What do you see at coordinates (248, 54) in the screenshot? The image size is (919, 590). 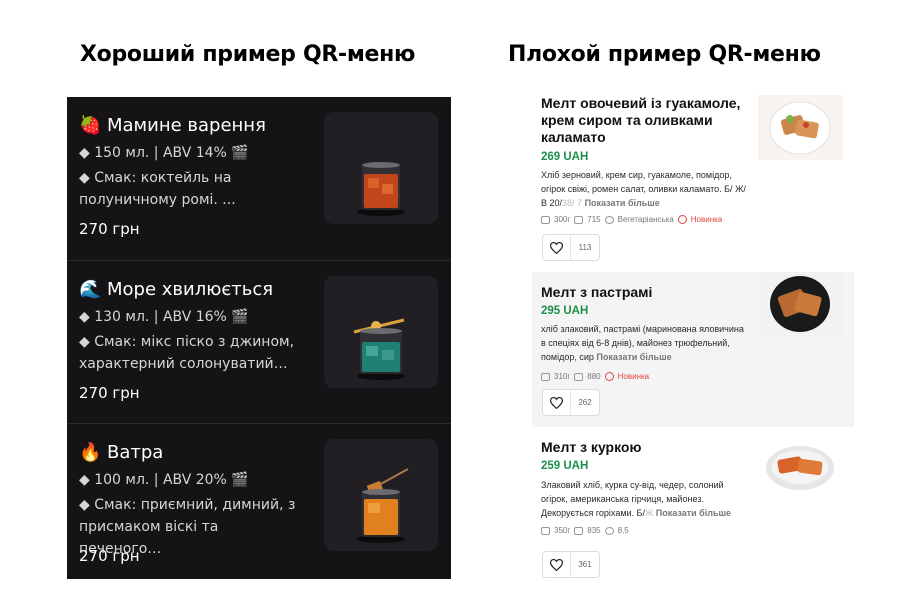 I see `good-example-heading: Хороший пример QR-меню` at bounding box center [248, 54].